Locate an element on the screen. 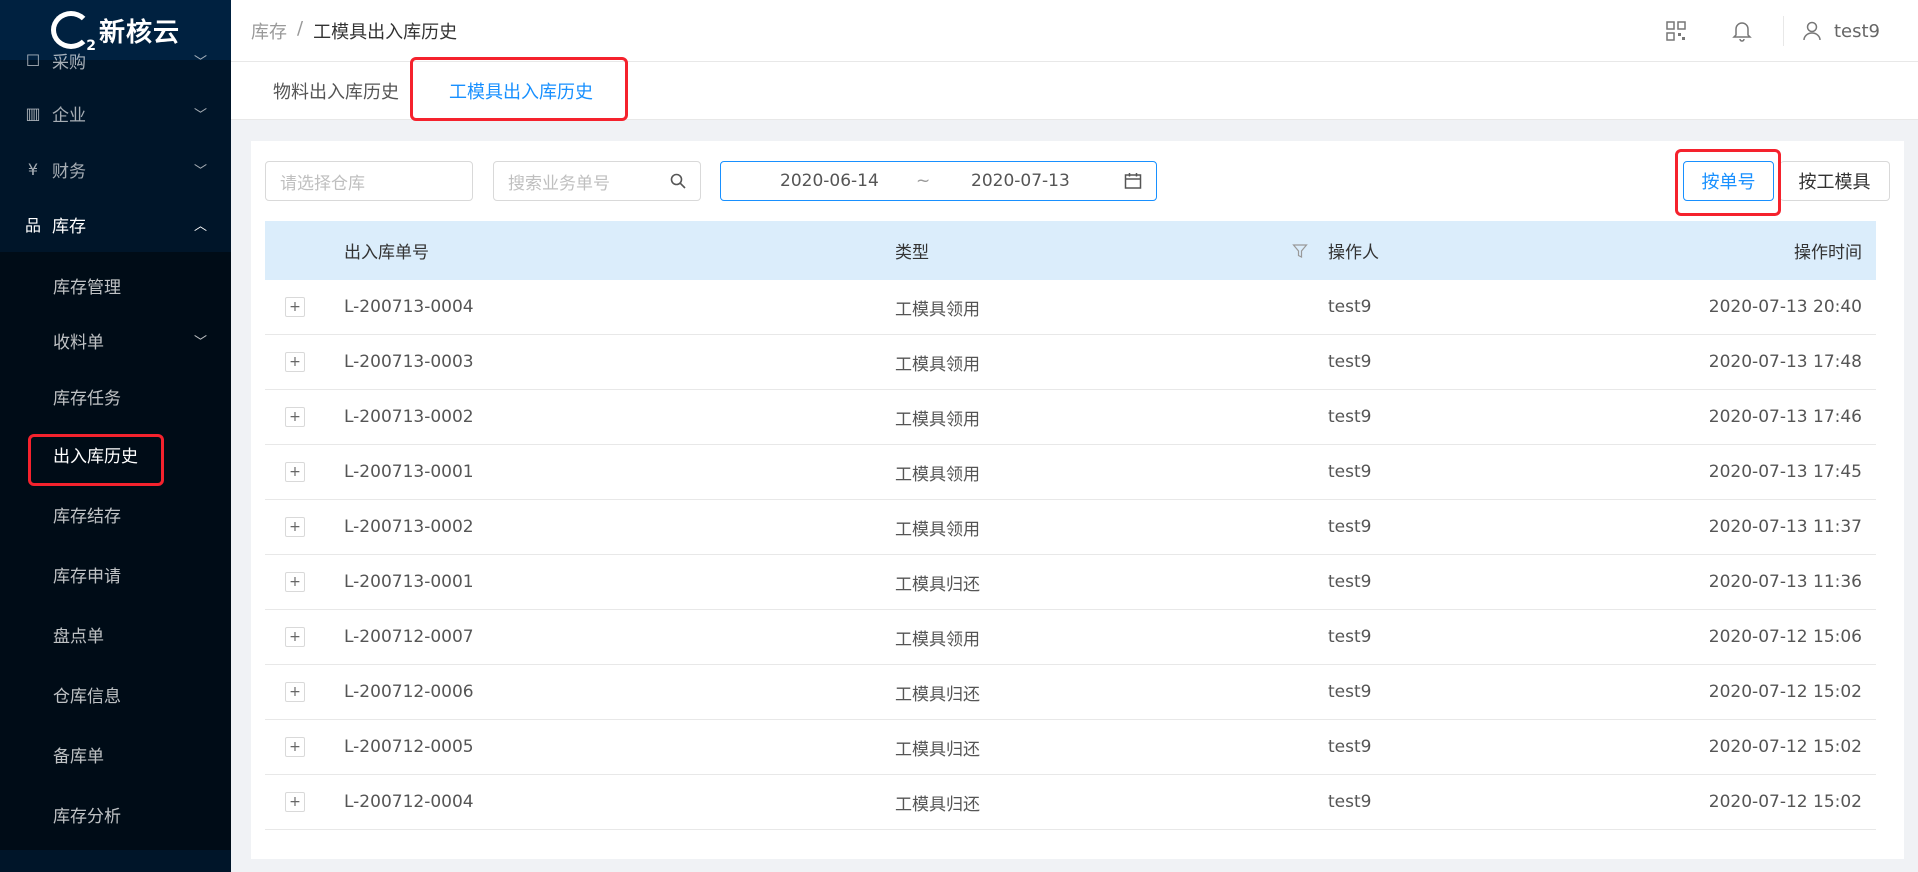 The height and width of the screenshot is (872, 1918). by-tool-button: 按工模具 is located at coordinates (1835, 181).